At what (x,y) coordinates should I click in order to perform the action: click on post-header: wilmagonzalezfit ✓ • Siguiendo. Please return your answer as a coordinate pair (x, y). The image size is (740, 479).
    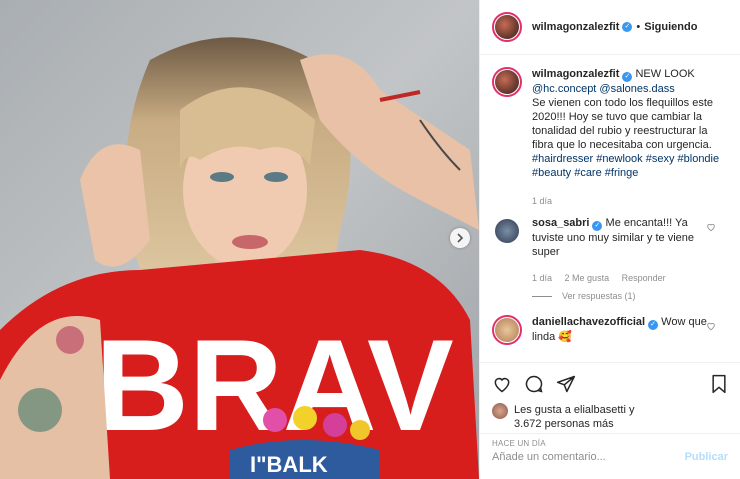
    Looking at the image, I should click on (610, 27).